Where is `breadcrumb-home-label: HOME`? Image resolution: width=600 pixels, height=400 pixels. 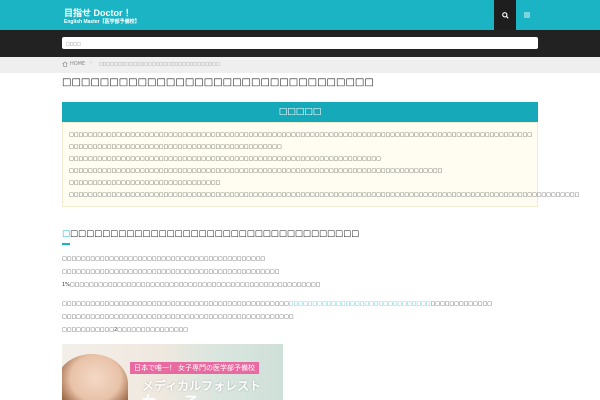
breadcrumb-home-label: HOME is located at coordinates (78, 64).